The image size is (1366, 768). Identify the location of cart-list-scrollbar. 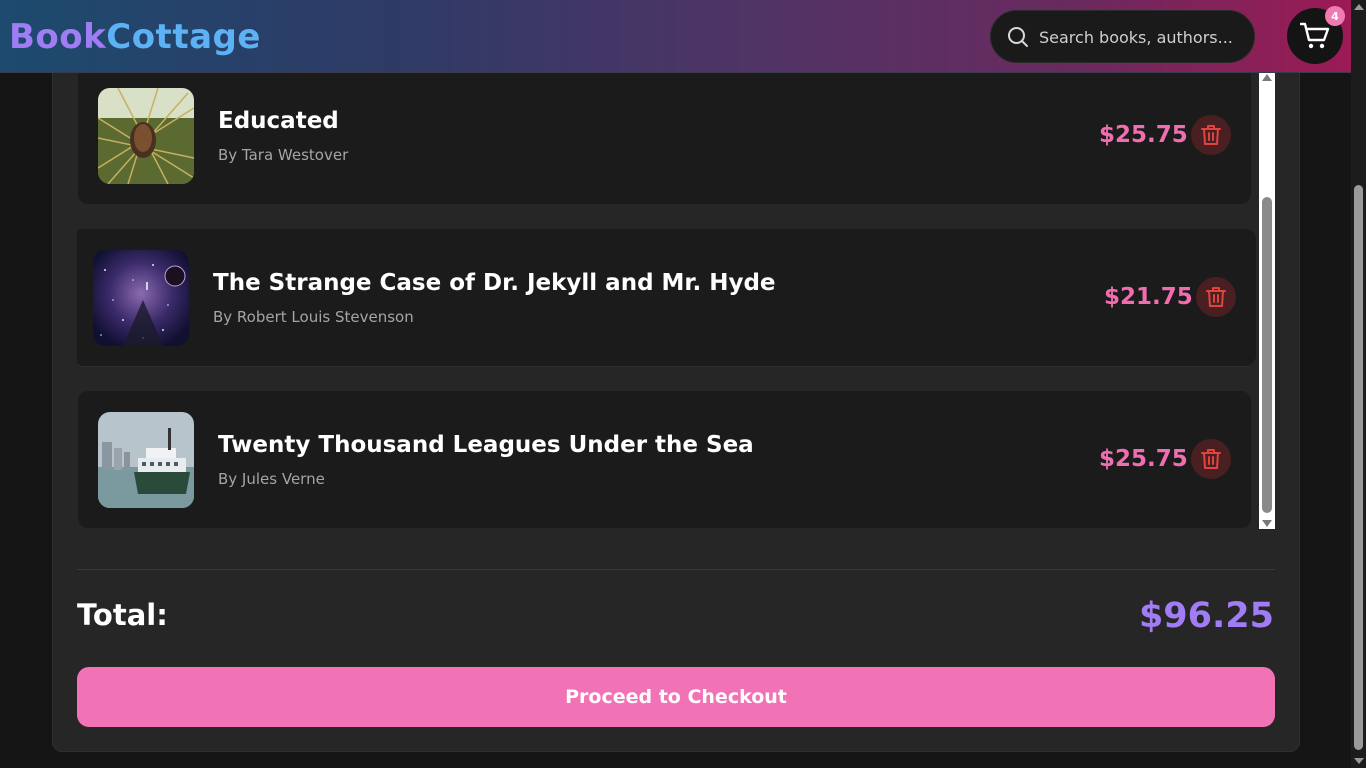
(1267, 301).